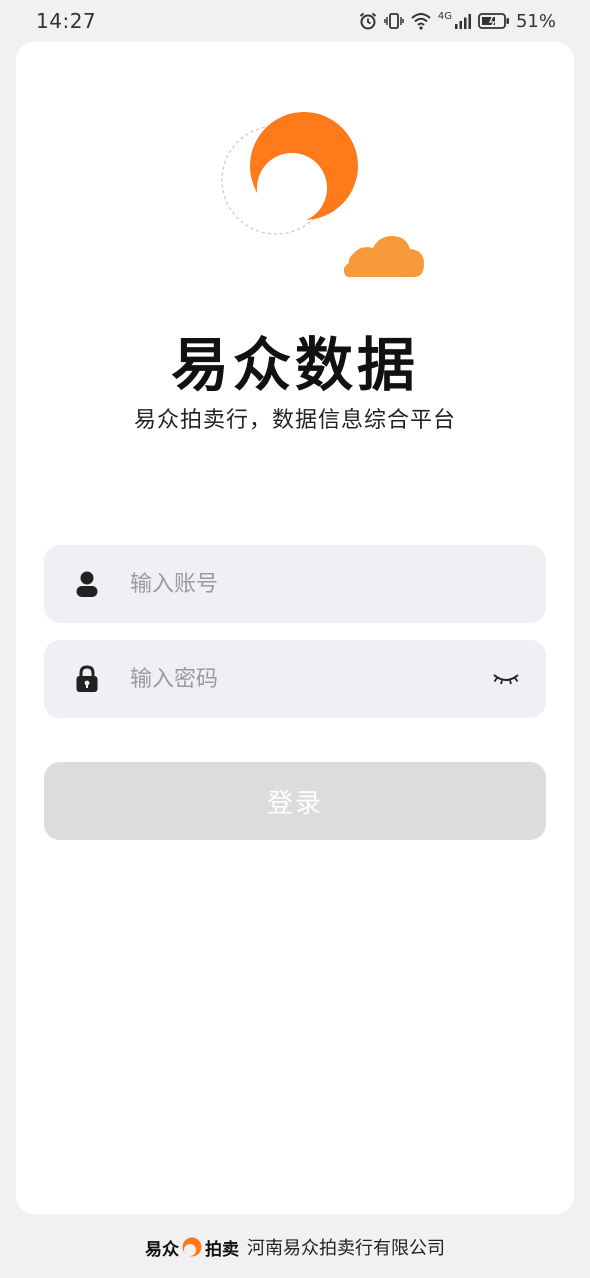 The height and width of the screenshot is (1278, 590). I want to click on wifi-icon, so click(421, 21).